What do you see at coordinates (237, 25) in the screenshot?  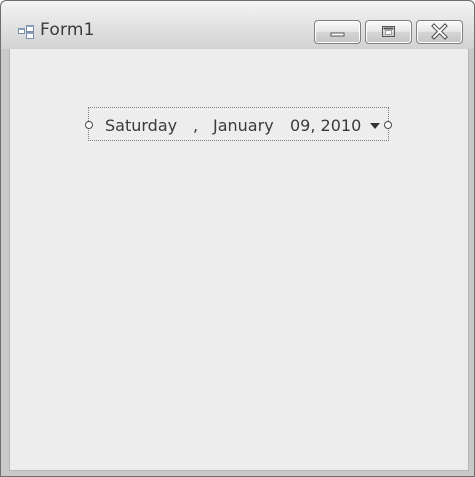 I see `title-bar: Form1` at bounding box center [237, 25].